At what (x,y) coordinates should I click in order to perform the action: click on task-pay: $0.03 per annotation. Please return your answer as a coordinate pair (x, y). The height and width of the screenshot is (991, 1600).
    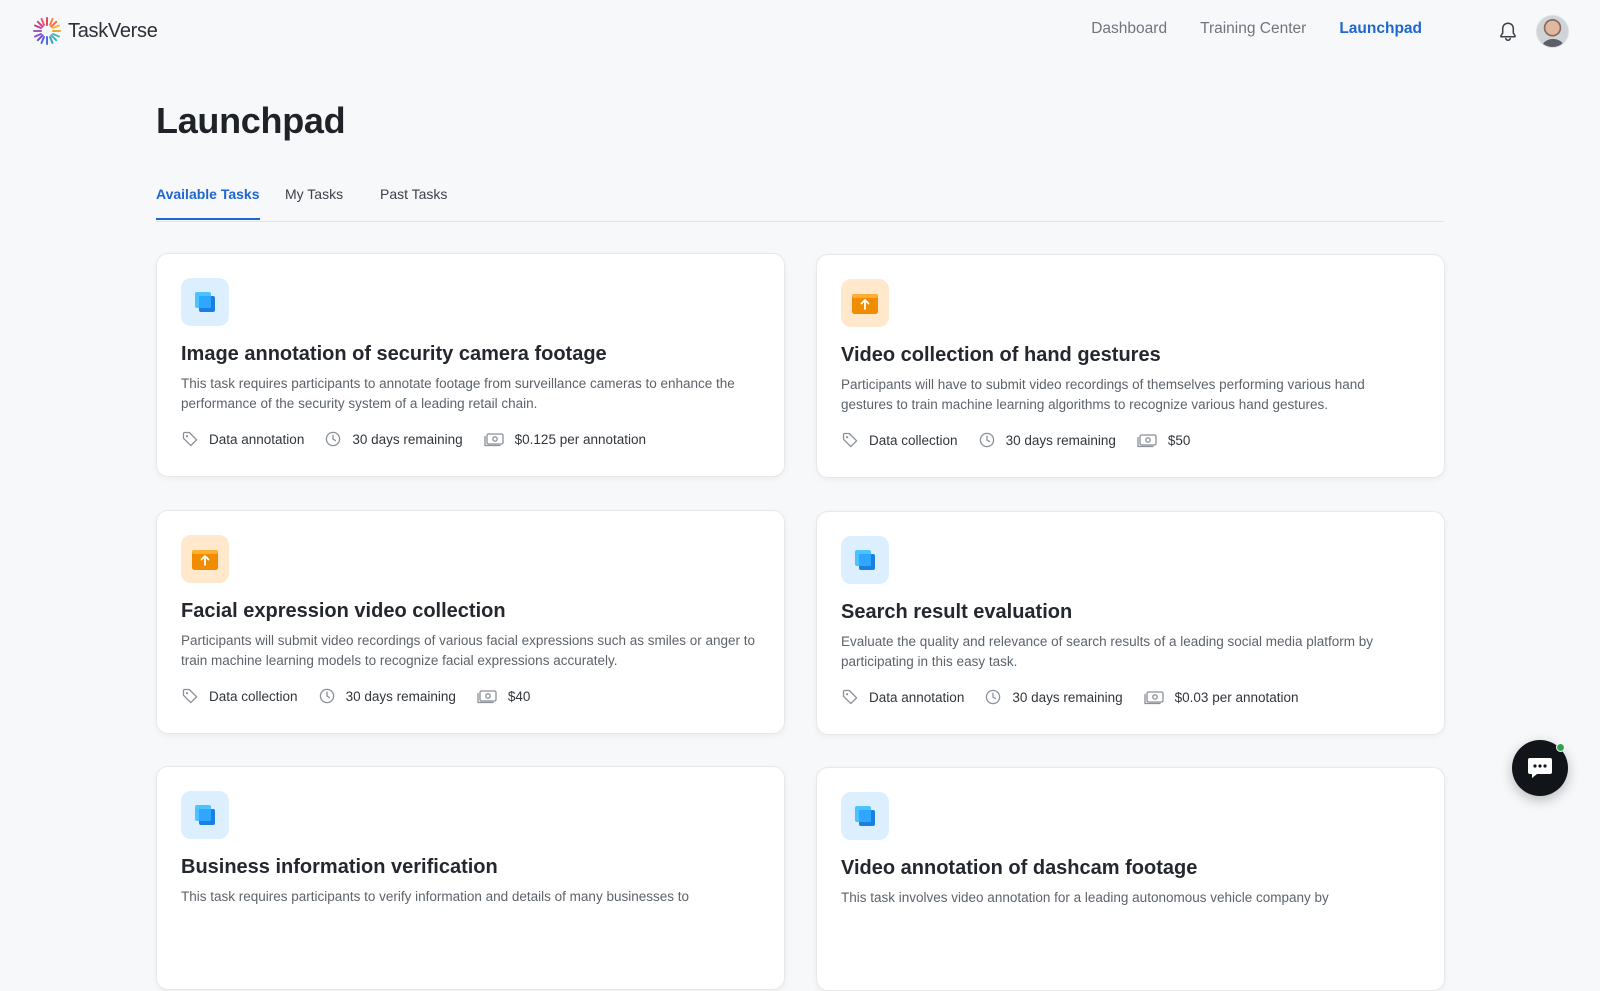
    Looking at the image, I should click on (1221, 697).